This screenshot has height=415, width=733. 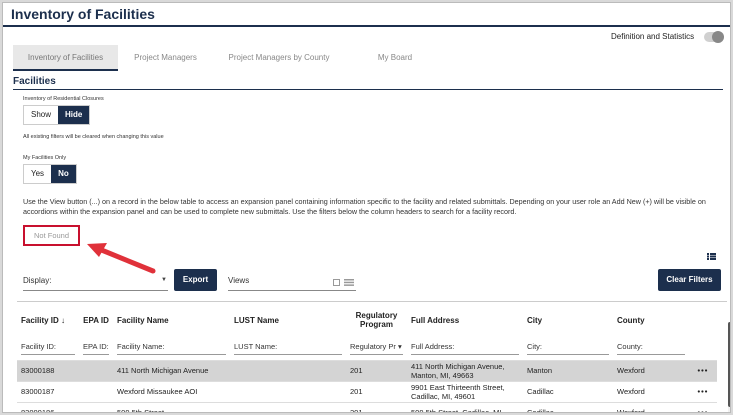 What do you see at coordinates (395, 58) in the screenshot?
I see `tab-my-board: My Board` at bounding box center [395, 58].